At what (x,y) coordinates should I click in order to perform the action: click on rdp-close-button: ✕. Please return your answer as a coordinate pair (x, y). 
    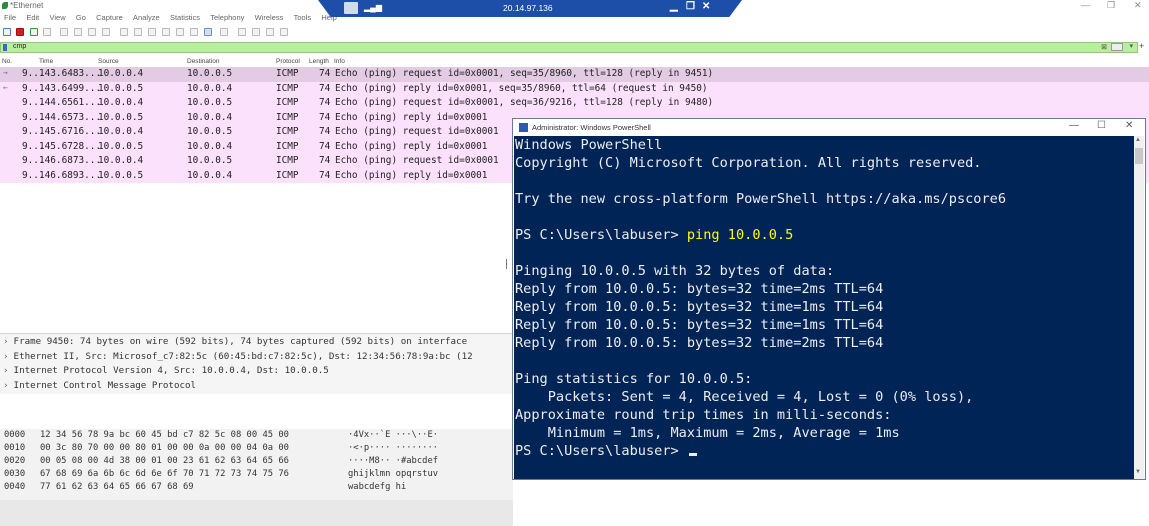
    Looking at the image, I should click on (706, 6).